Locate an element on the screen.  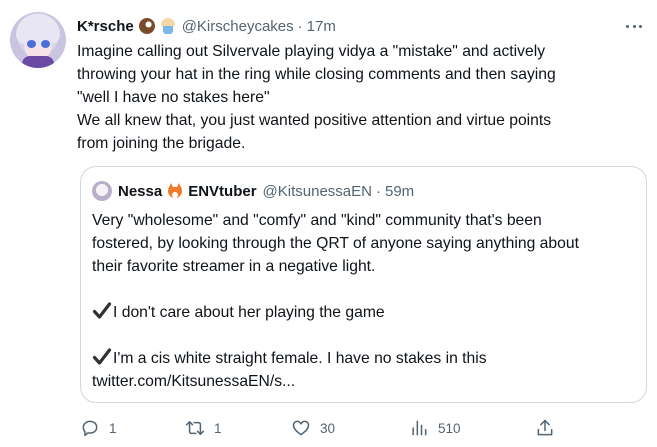
quoted-text-line: I don't care about her playing the game is located at coordinates (364, 312).